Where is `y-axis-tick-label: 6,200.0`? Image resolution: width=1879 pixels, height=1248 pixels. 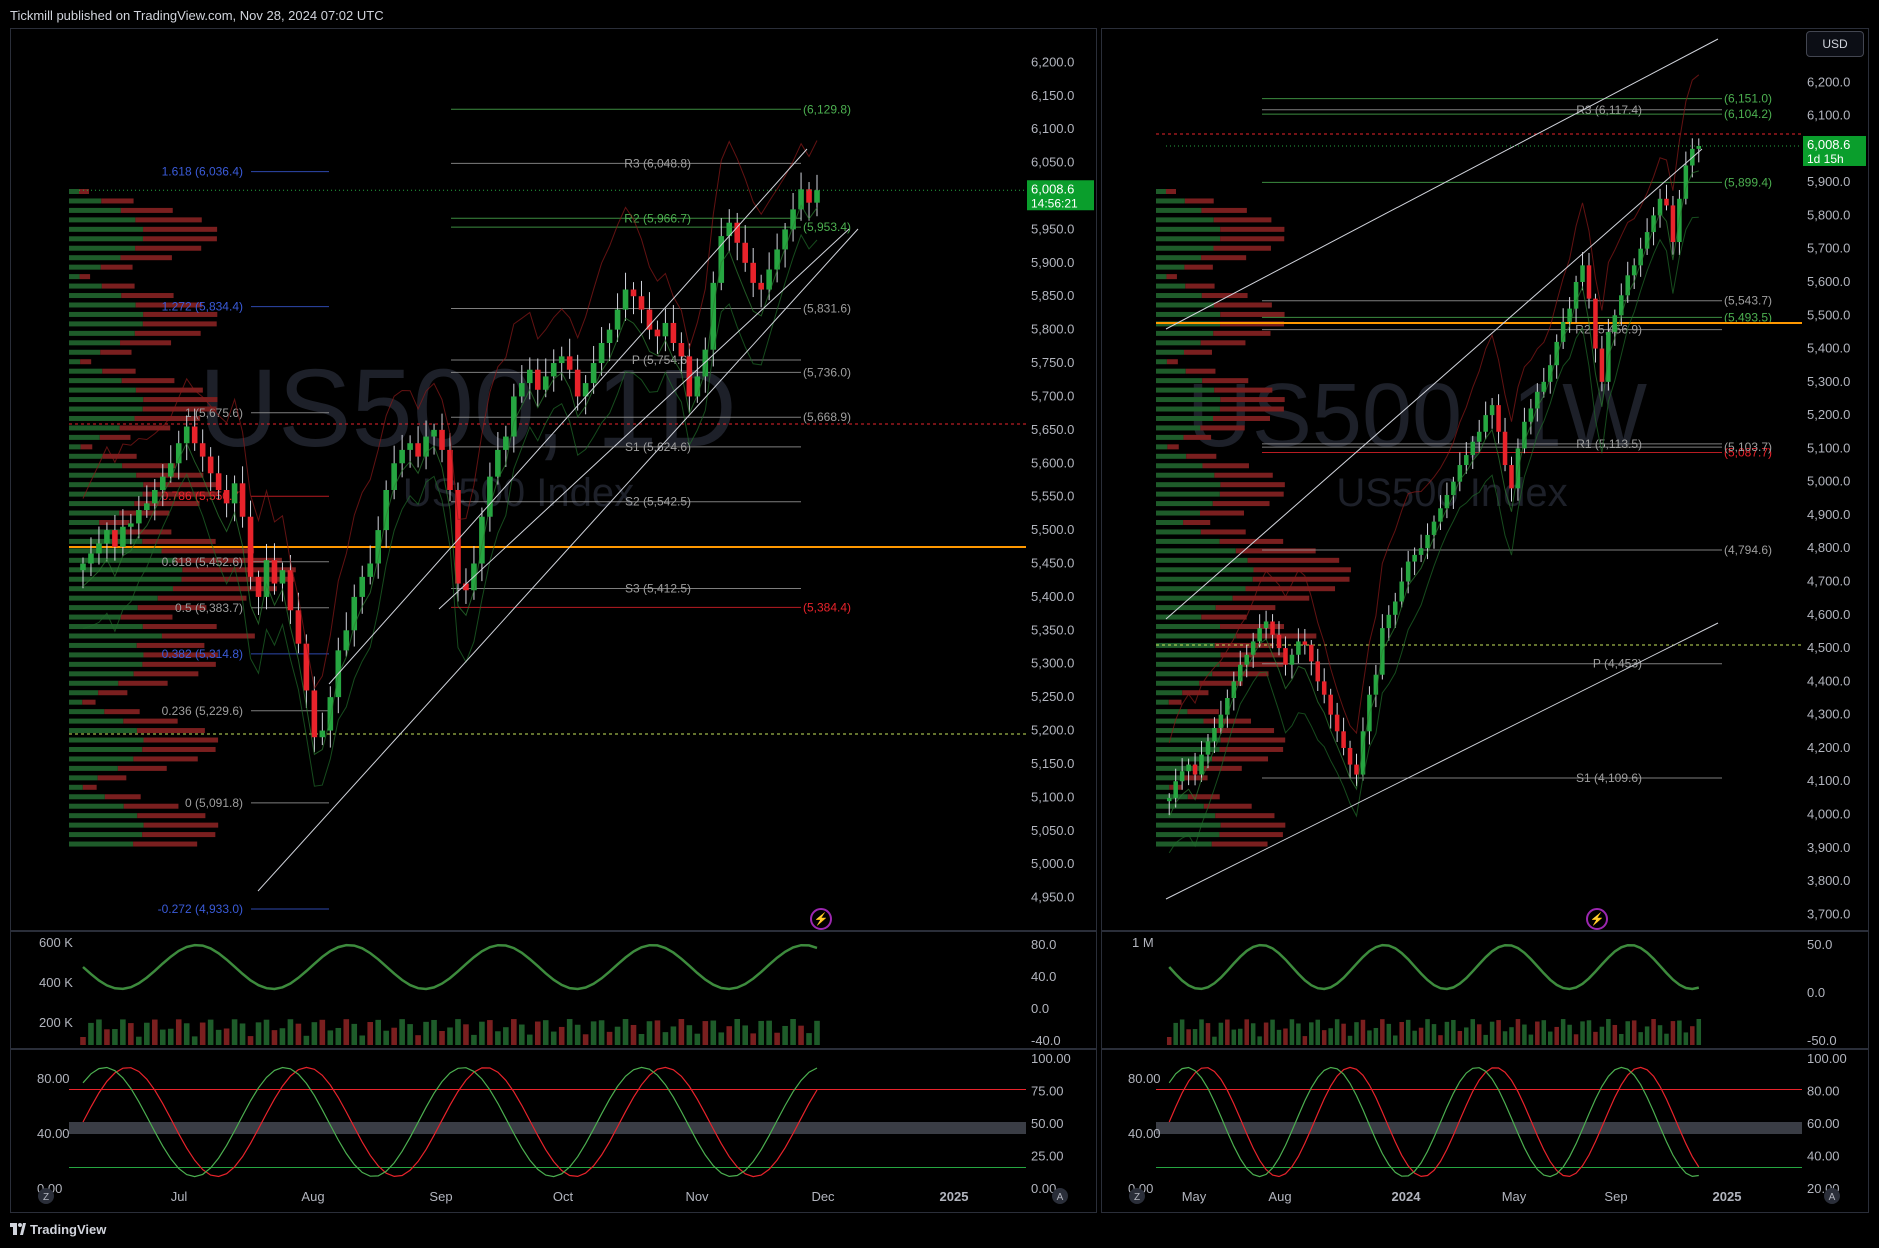
y-axis-tick-label: 6,200.0 is located at coordinates (1052, 61).